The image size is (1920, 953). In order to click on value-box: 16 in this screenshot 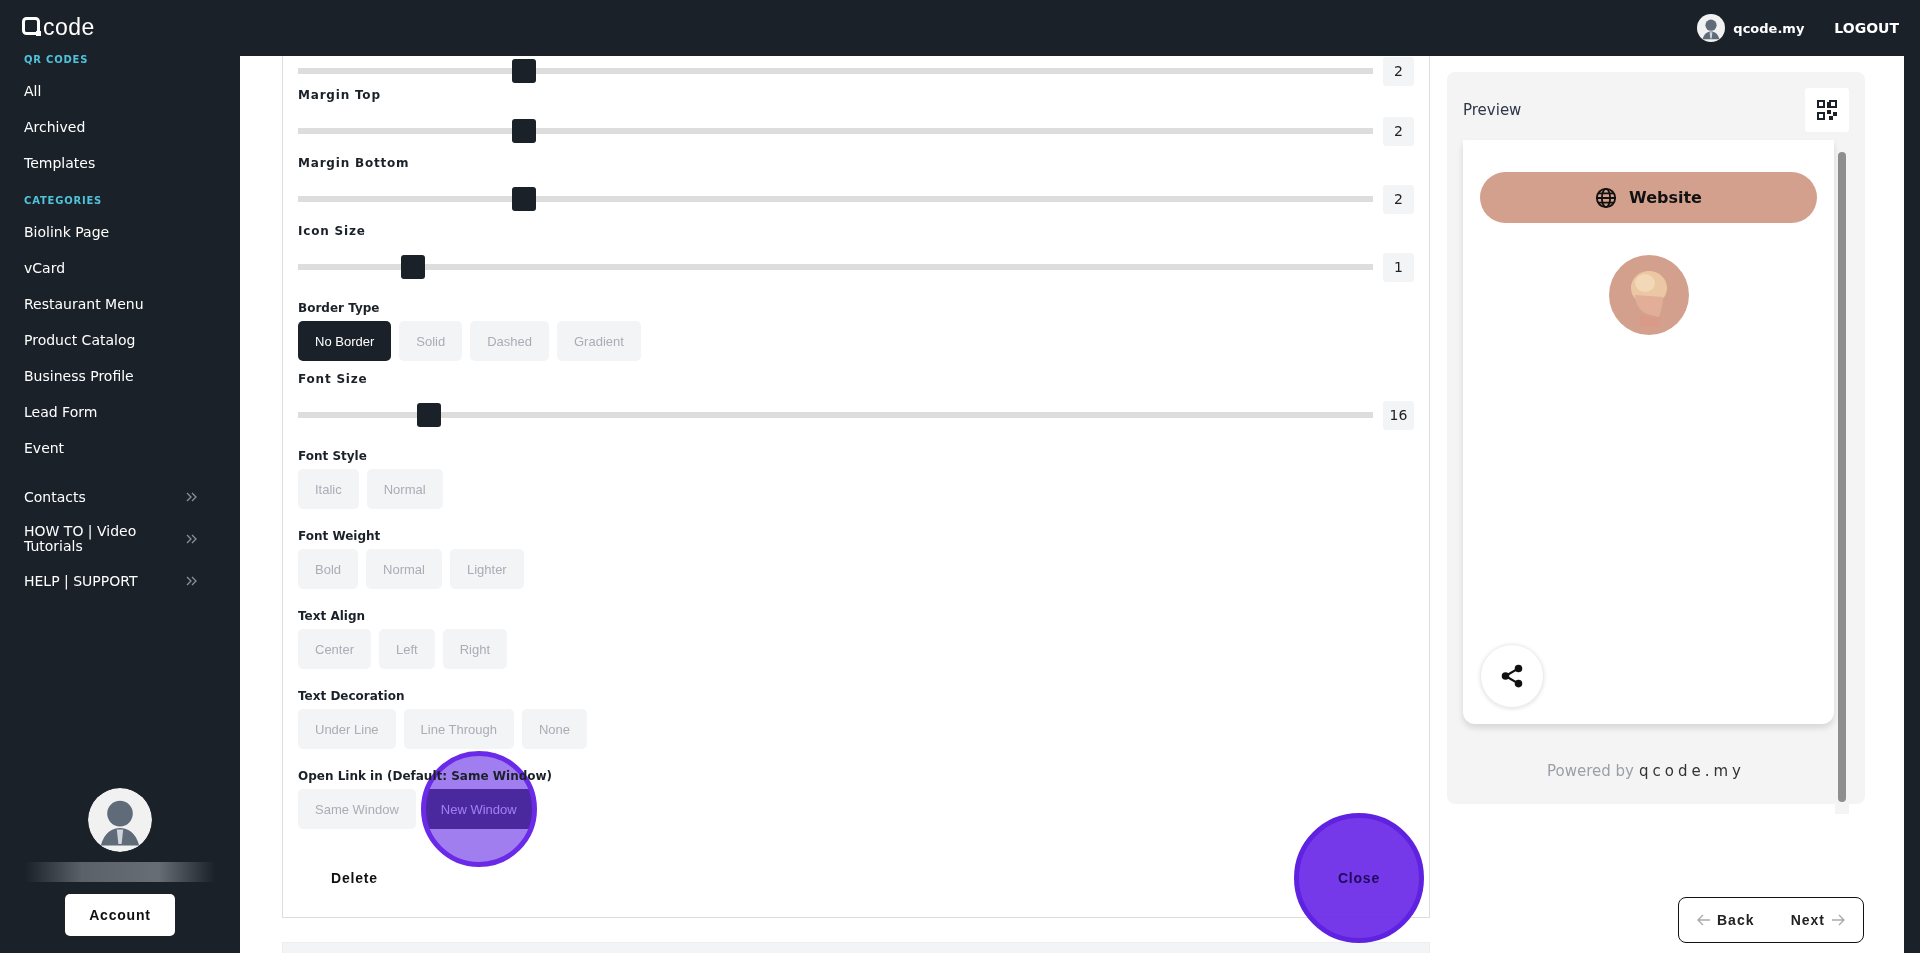, I will do `click(1398, 415)`.